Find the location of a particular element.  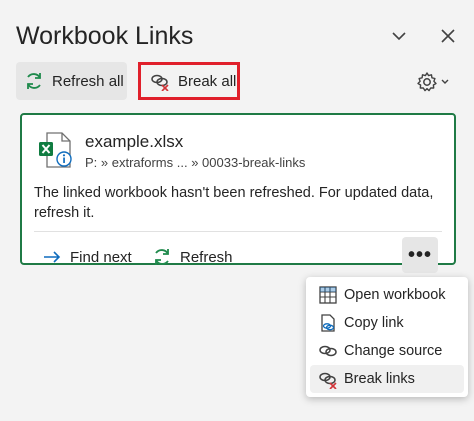

excel-file-icon is located at coordinates (55, 150).